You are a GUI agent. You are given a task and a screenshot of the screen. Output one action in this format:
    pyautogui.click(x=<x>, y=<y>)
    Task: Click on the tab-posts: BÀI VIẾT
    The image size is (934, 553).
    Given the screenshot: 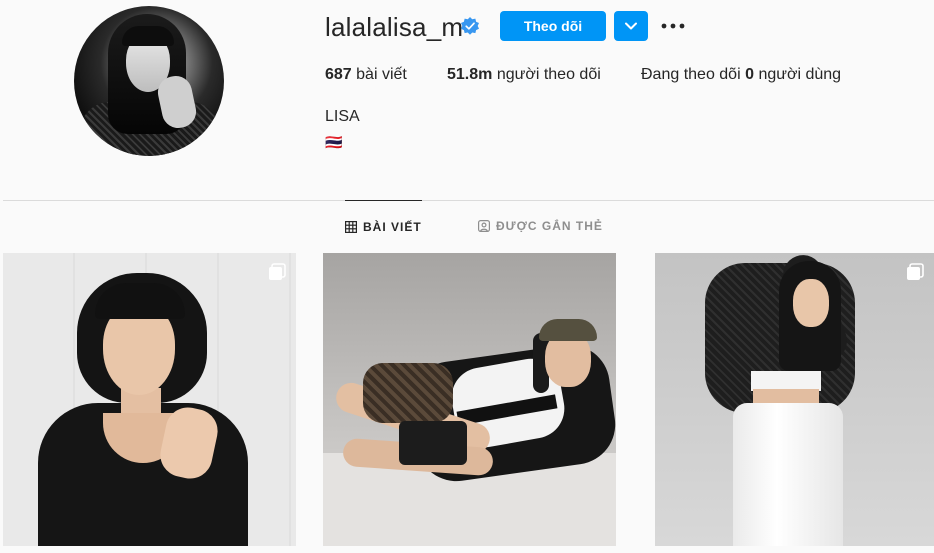 What is the action you would take?
    pyautogui.click(x=383, y=226)
    